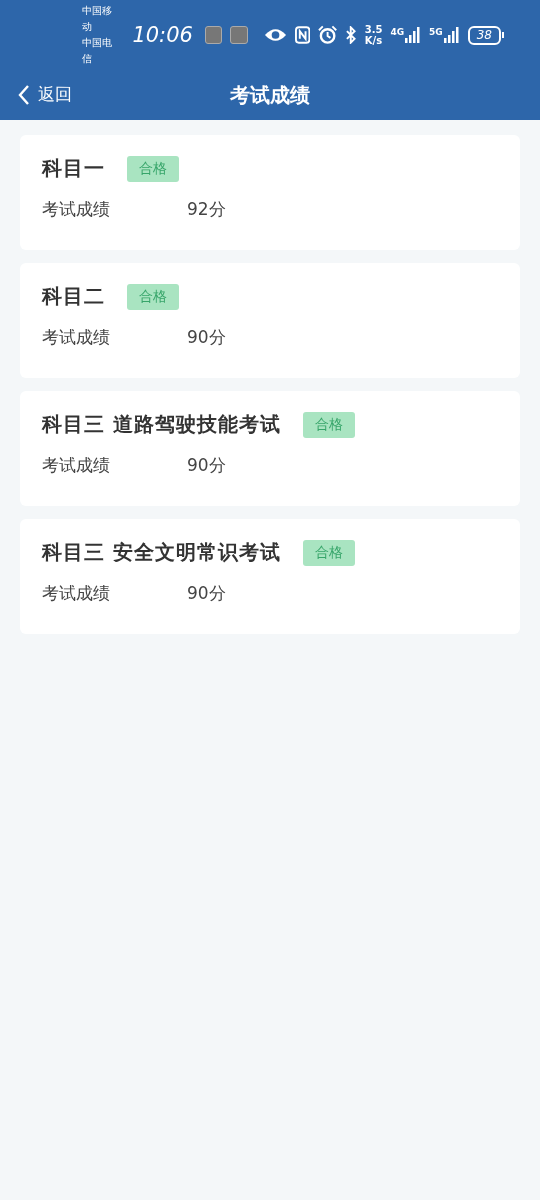  I want to click on battery-level: 38, so click(484, 35).